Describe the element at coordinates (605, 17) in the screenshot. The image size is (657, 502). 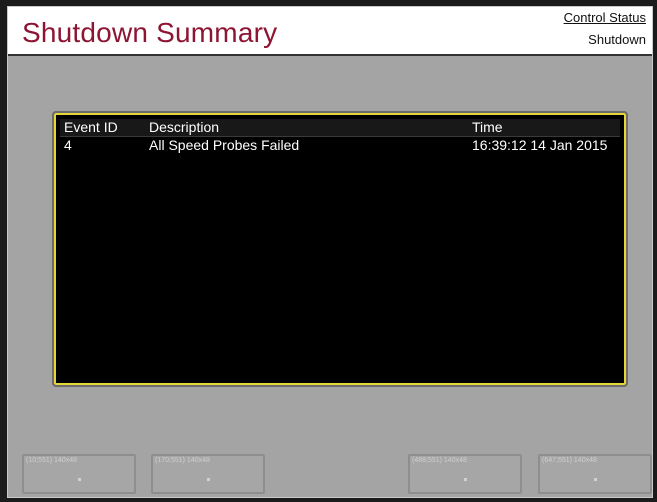
I see `control-status-link: Control Status` at that location.